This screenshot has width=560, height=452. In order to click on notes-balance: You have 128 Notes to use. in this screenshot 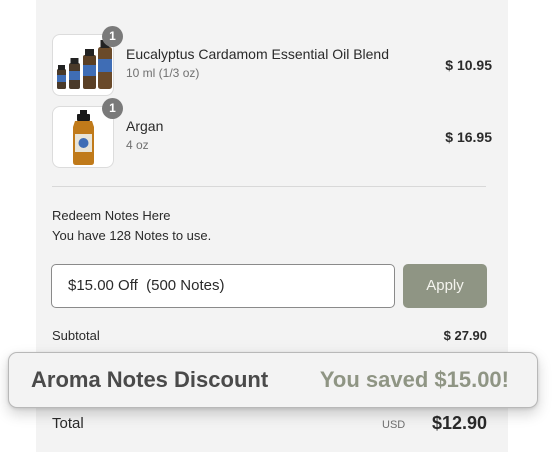, I will do `click(132, 235)`.